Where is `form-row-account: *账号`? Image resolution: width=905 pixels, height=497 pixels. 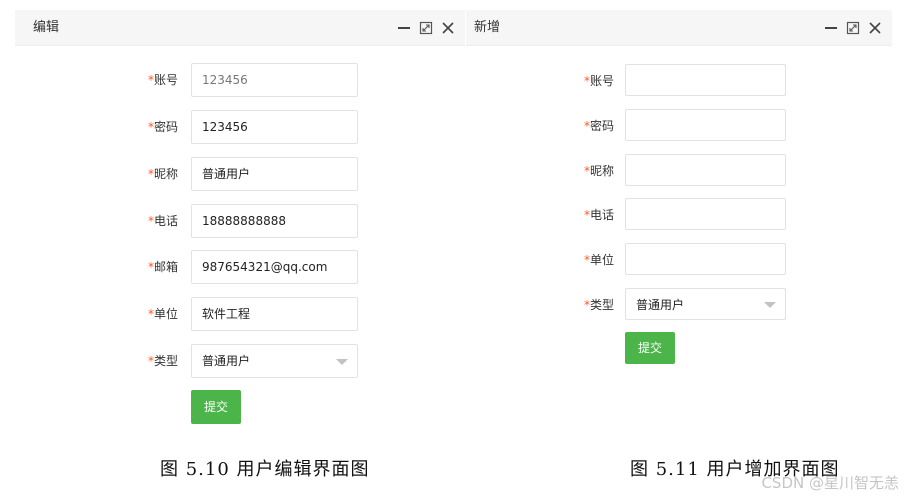 form-row-account: *账号 is located at coordinates (679, 81).